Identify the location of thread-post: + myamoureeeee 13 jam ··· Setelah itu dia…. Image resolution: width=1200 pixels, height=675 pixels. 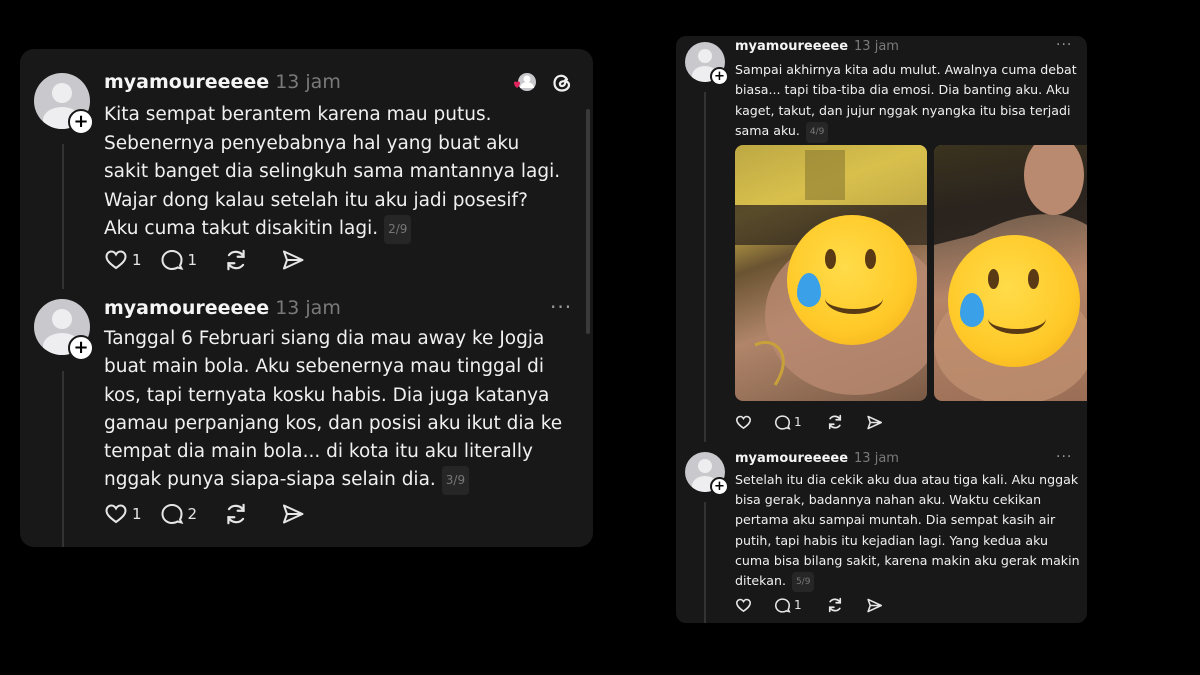
(881, 536).